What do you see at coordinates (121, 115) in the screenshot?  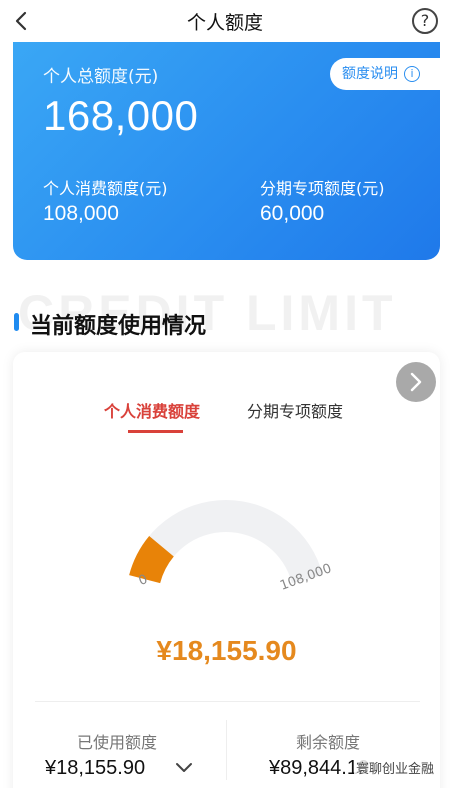 I see `total-limit-value: 168,000` at bounding box center [121, 115].